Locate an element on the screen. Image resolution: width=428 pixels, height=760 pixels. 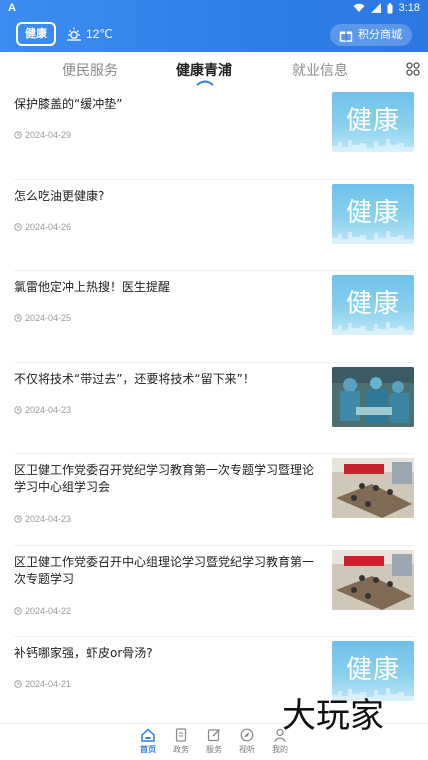
news-title: 氯雷他定冲上热搜！医生提醒 is located at coordinates (92, 287).